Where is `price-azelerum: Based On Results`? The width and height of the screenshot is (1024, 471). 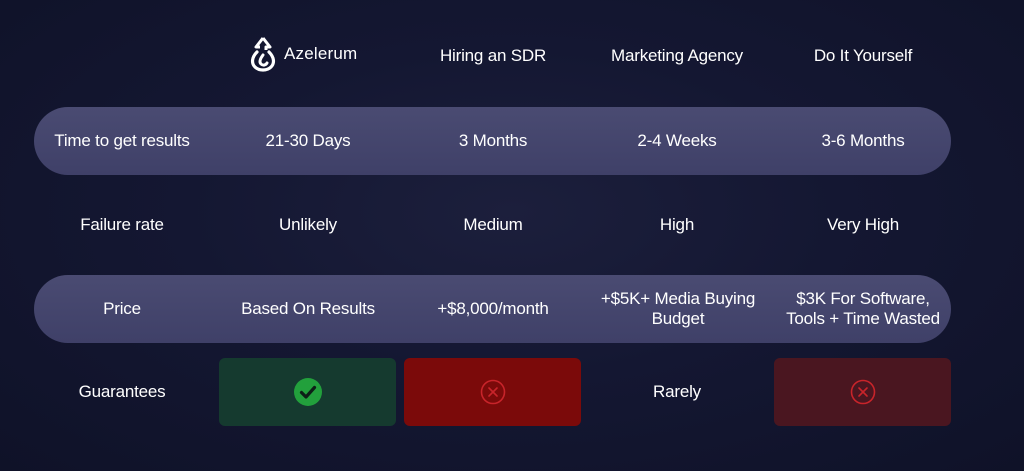 price-azelerum: Based On Results is located at coordinates (308, 308).